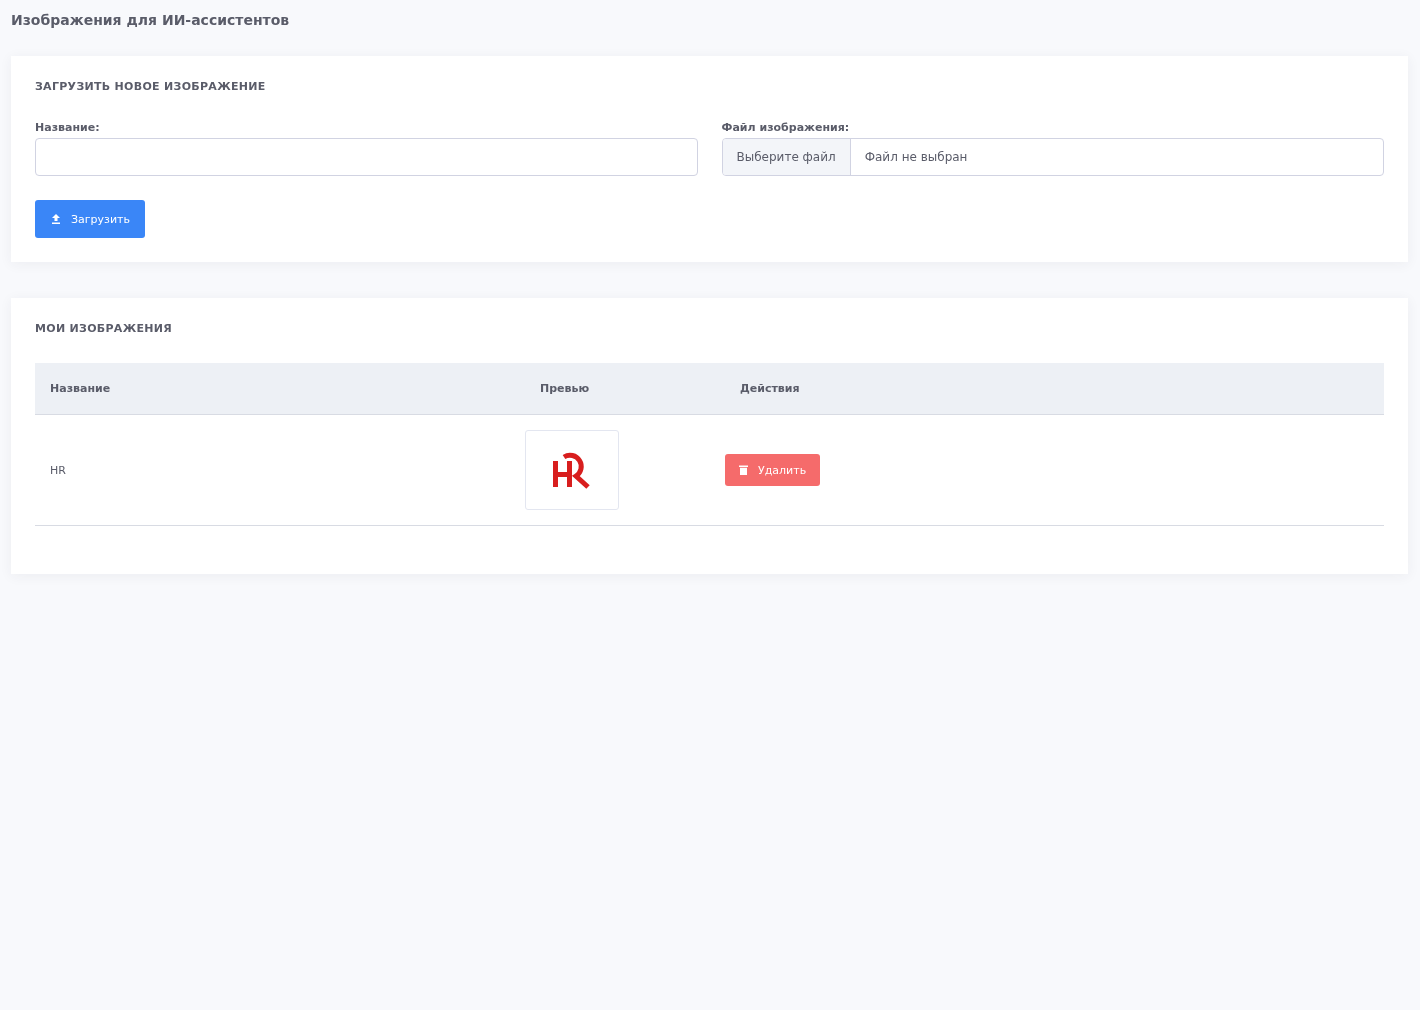 This screenshot has height=1010, width=1420. Describe the element at coordinates (151, 20) in the screenshot. I see `page-title: Изображения для ИИ-ассистентов` at that location.